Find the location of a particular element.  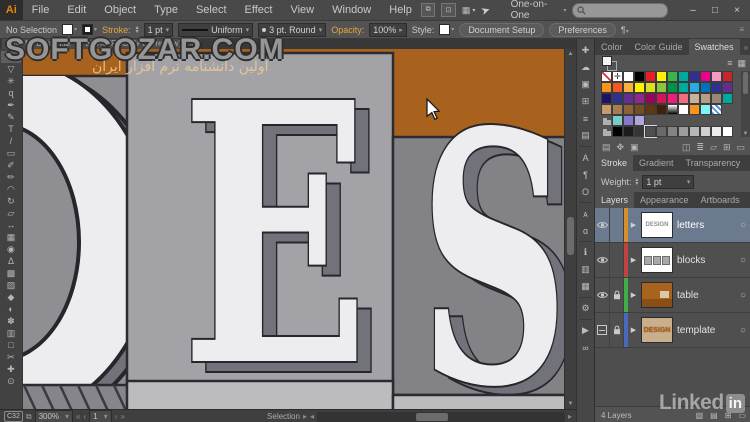

layer-thumbnail: DESIGN is located at coordinates (657, 225).